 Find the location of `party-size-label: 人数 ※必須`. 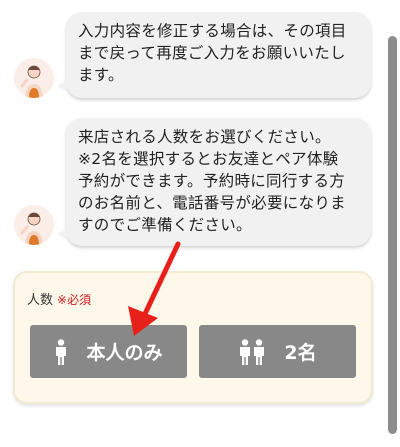

party-size-label: 人数 ※必須 is located at coordinates (59, 298).